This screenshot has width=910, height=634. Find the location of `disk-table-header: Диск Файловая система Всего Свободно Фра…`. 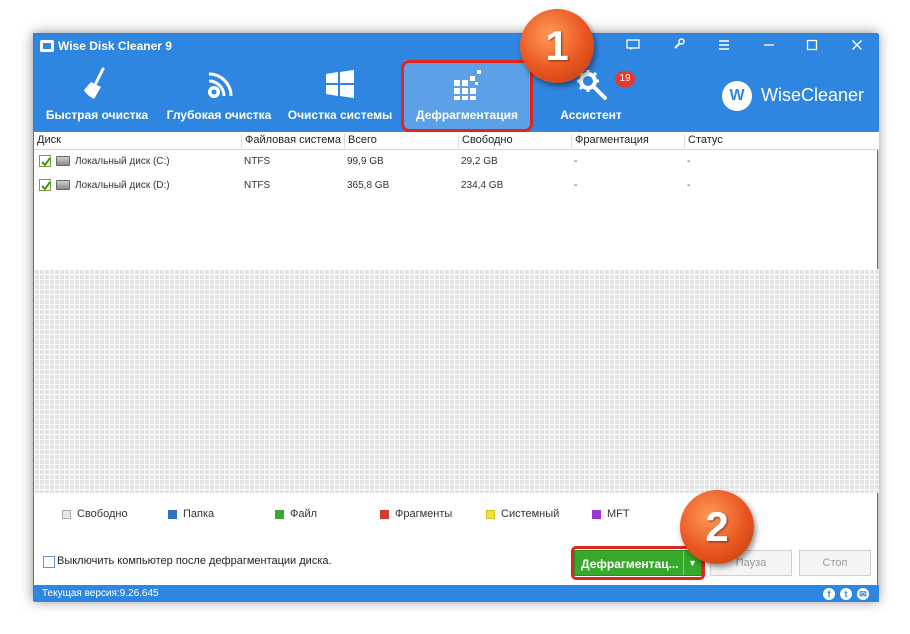

disk-table-header: Диск Файловая система Всего Свободно Фра… is located at coordinates (456, 141).